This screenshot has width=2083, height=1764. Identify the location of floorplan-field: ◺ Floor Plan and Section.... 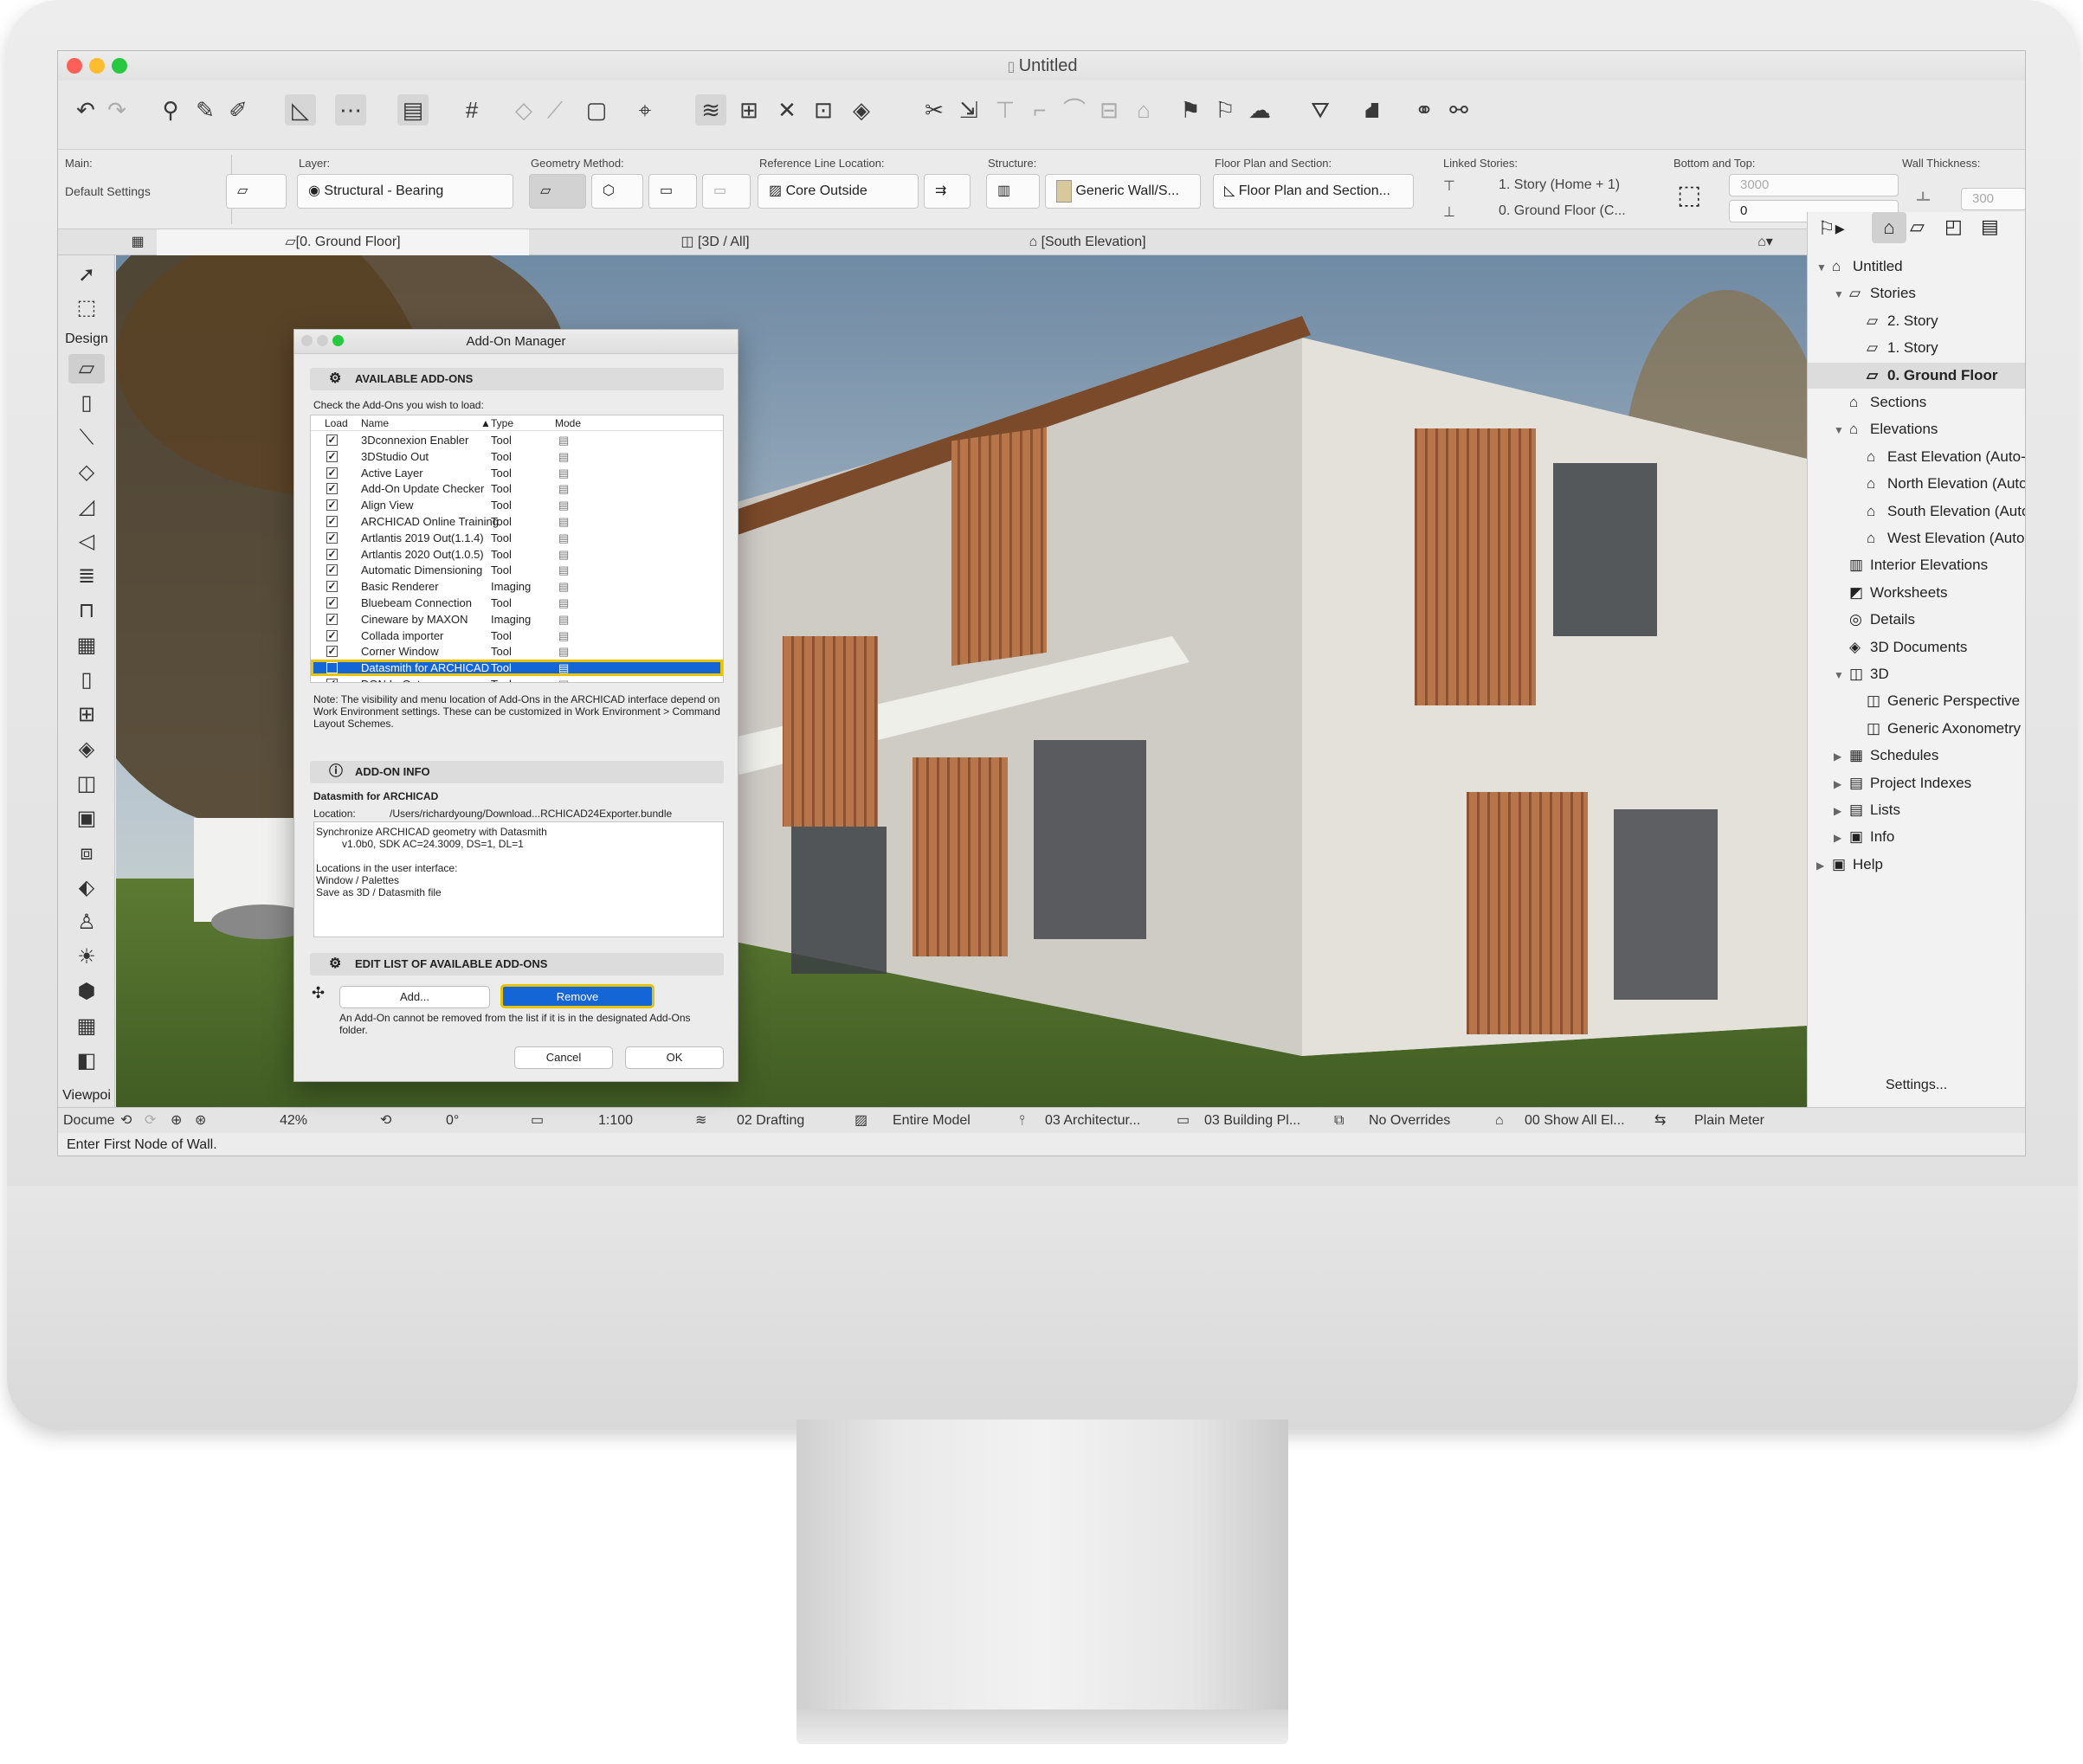
(1313, 191).